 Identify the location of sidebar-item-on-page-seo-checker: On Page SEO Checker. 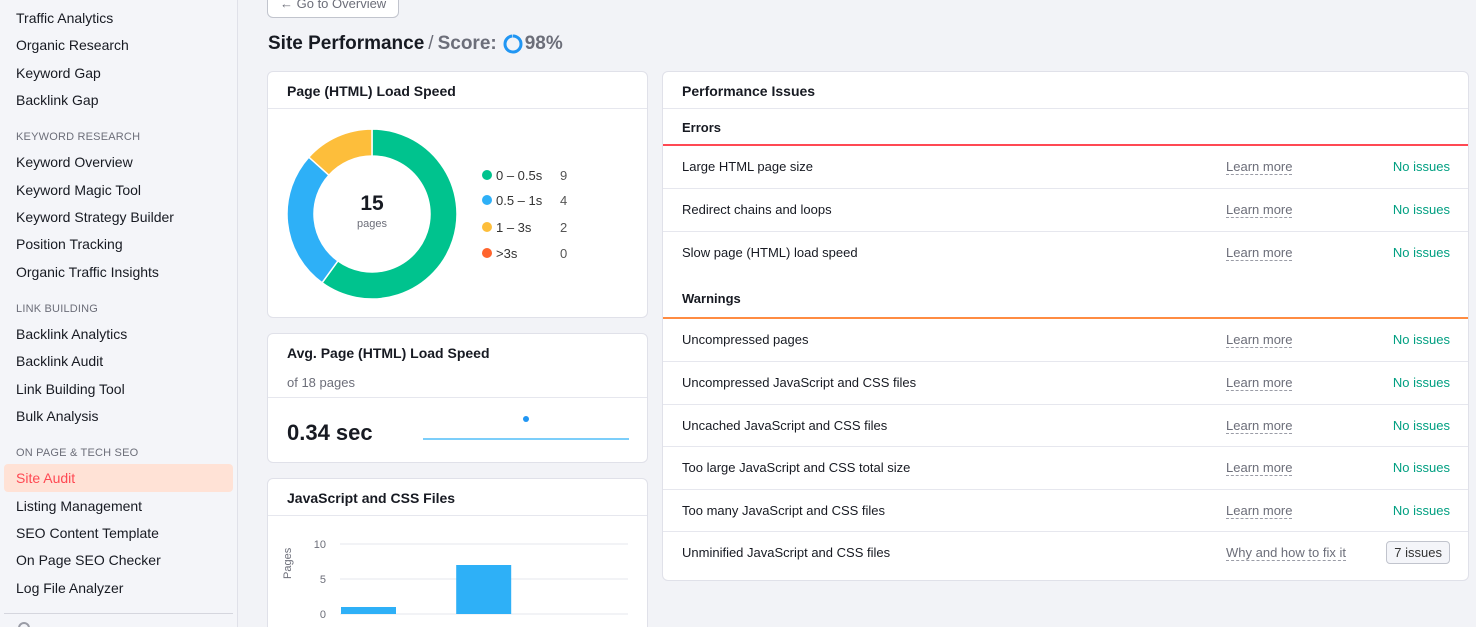
(118, 560).